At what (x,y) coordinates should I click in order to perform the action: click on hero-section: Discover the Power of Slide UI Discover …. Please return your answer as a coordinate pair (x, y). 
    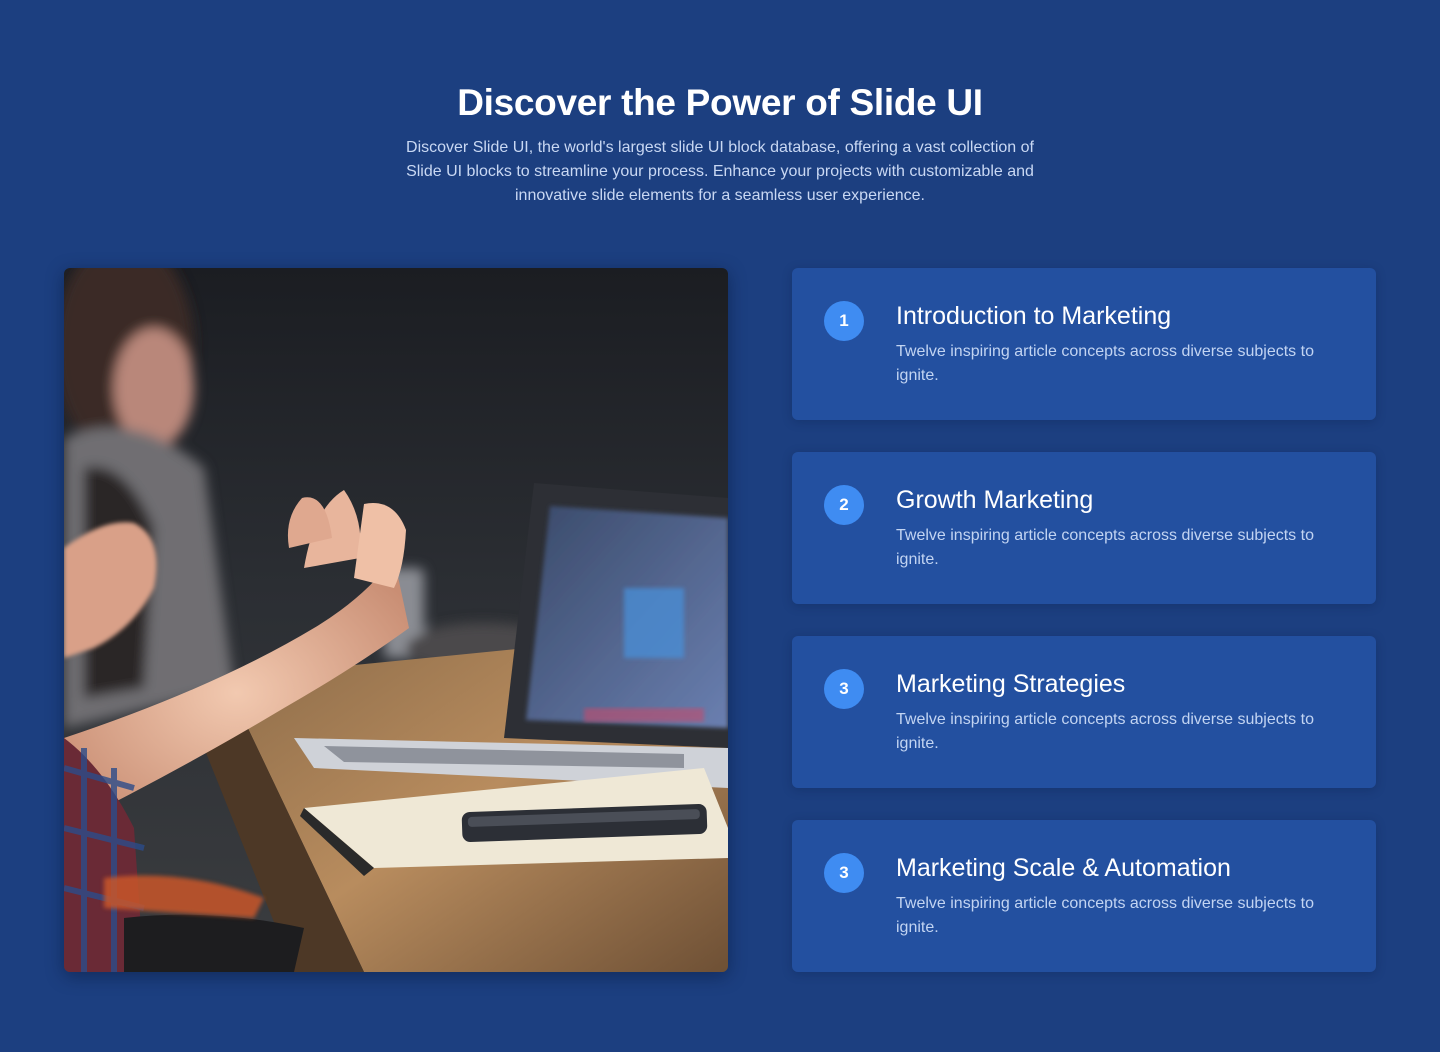
    Looking at the image, I should click on (720, 144).